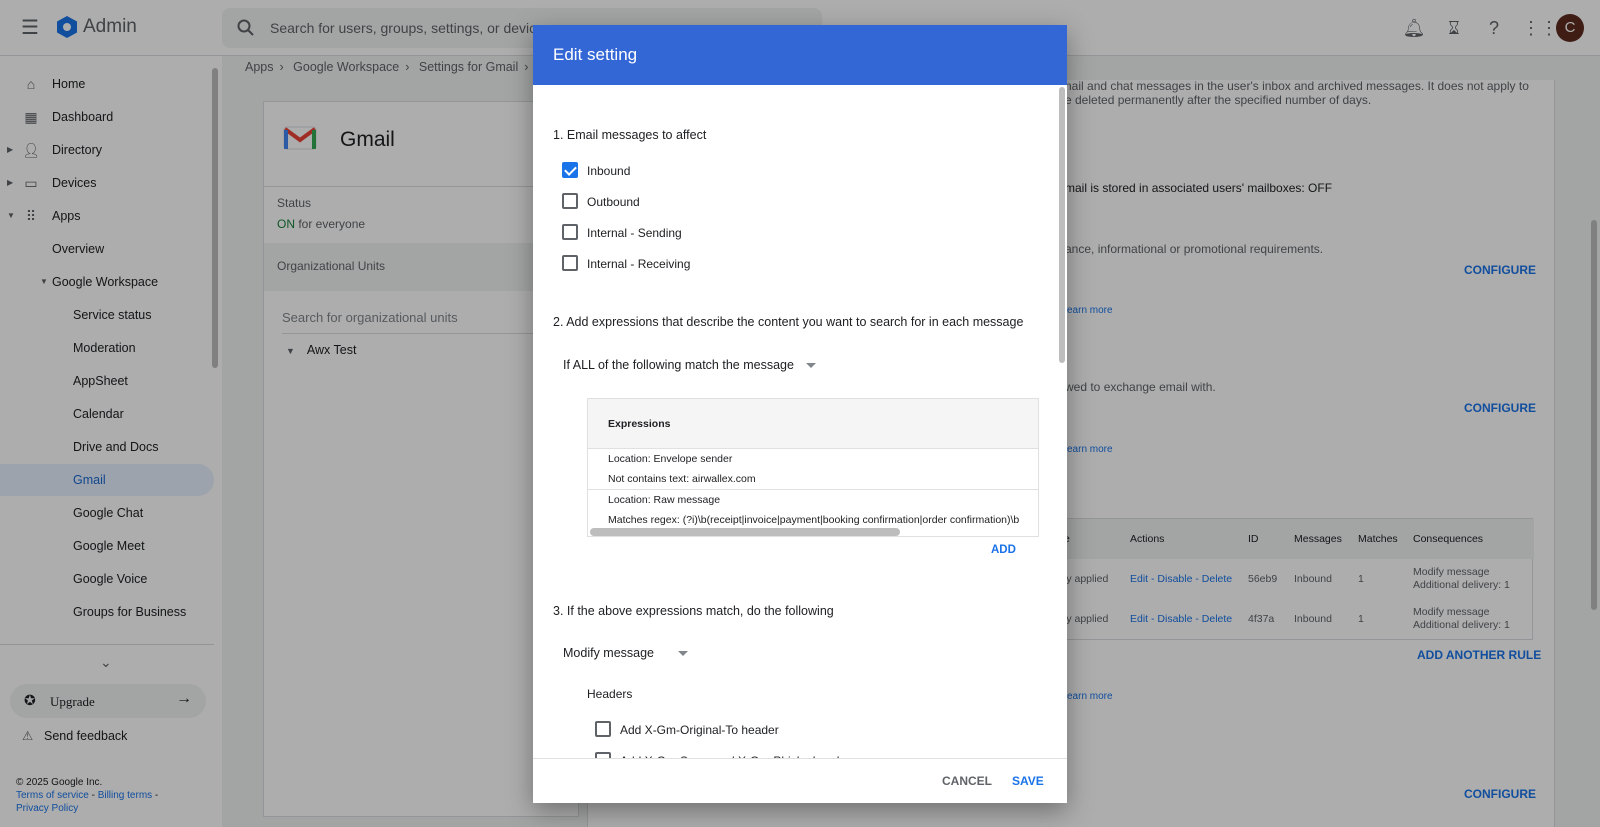 The image size is (1600, 827). What do you see at coordinates (608, 171) in the screenshot?
I see `checkbox-label: Inbound` at bounding box center [608, 171].